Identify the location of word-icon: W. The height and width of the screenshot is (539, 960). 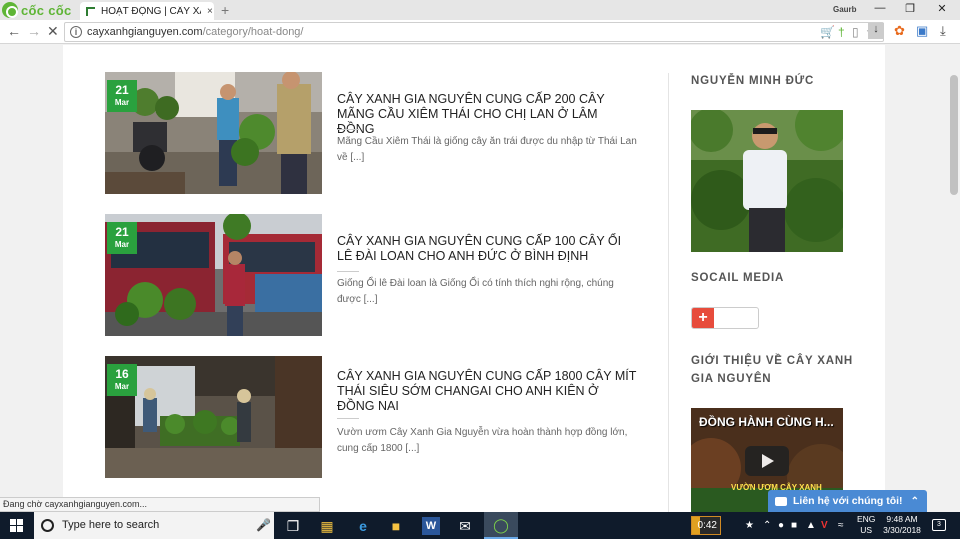
(431, 526).